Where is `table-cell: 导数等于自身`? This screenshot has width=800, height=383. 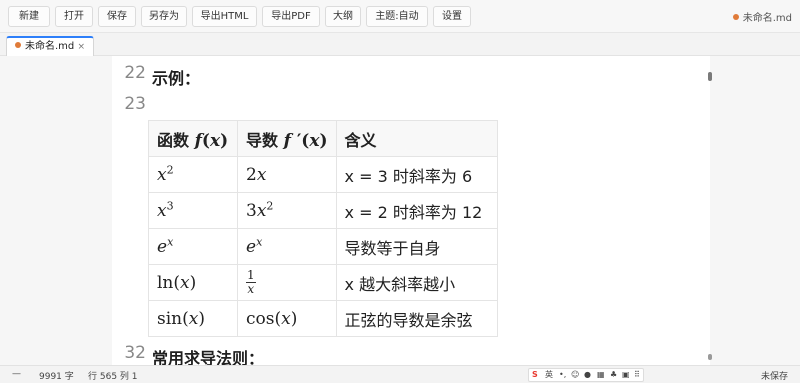
table-cell: 导数等于自身 is located at coordinates (416, 246).